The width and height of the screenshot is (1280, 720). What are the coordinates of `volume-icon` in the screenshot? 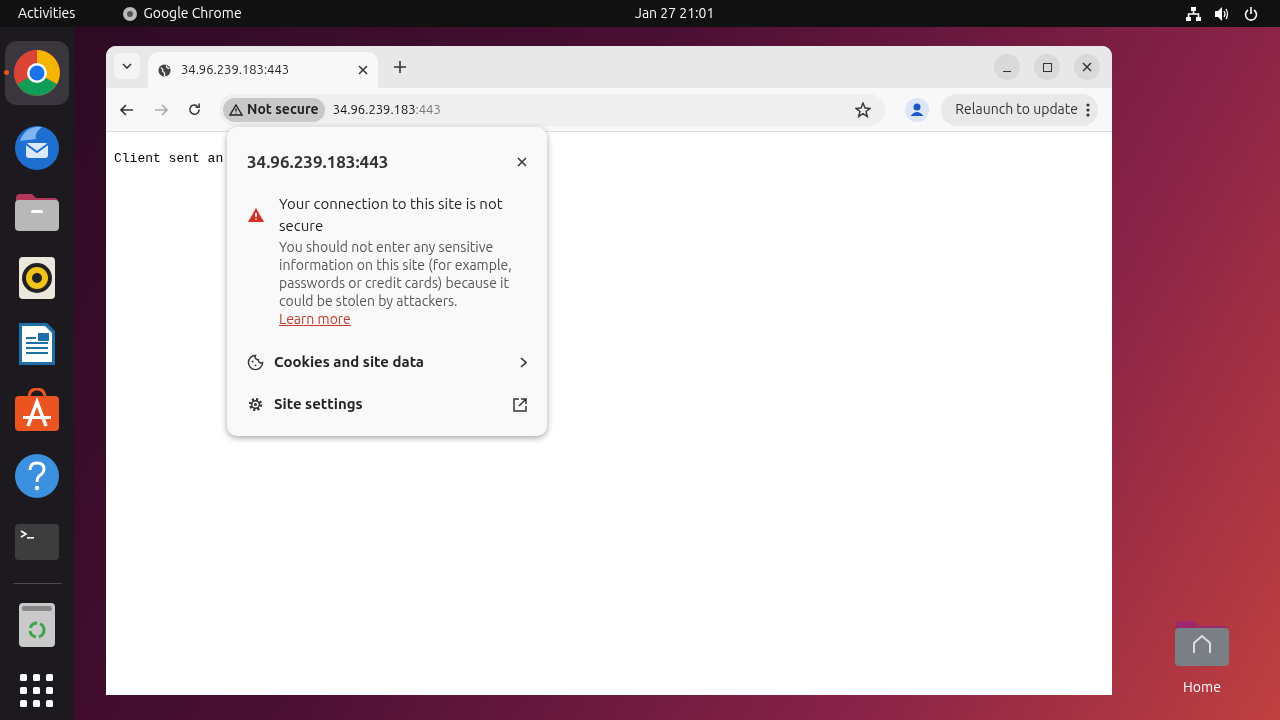 It's located at (1222, 13).